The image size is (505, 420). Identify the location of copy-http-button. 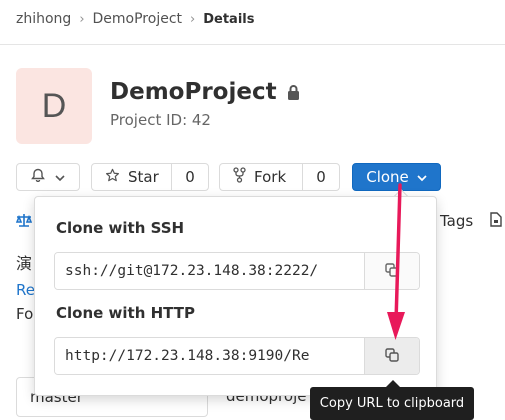
(391, 356).